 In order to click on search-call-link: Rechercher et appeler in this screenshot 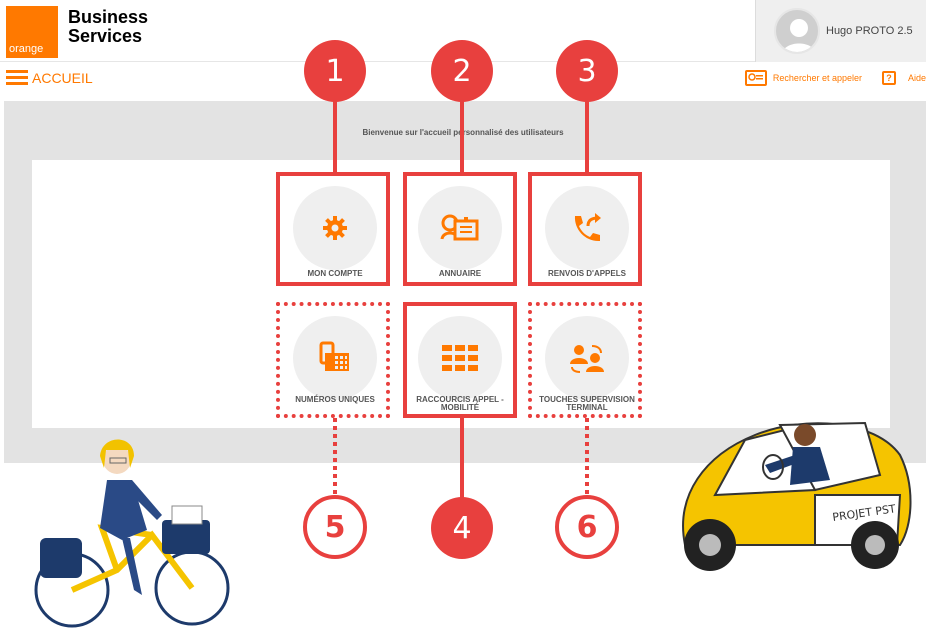, I will do `click(817, 78)`.